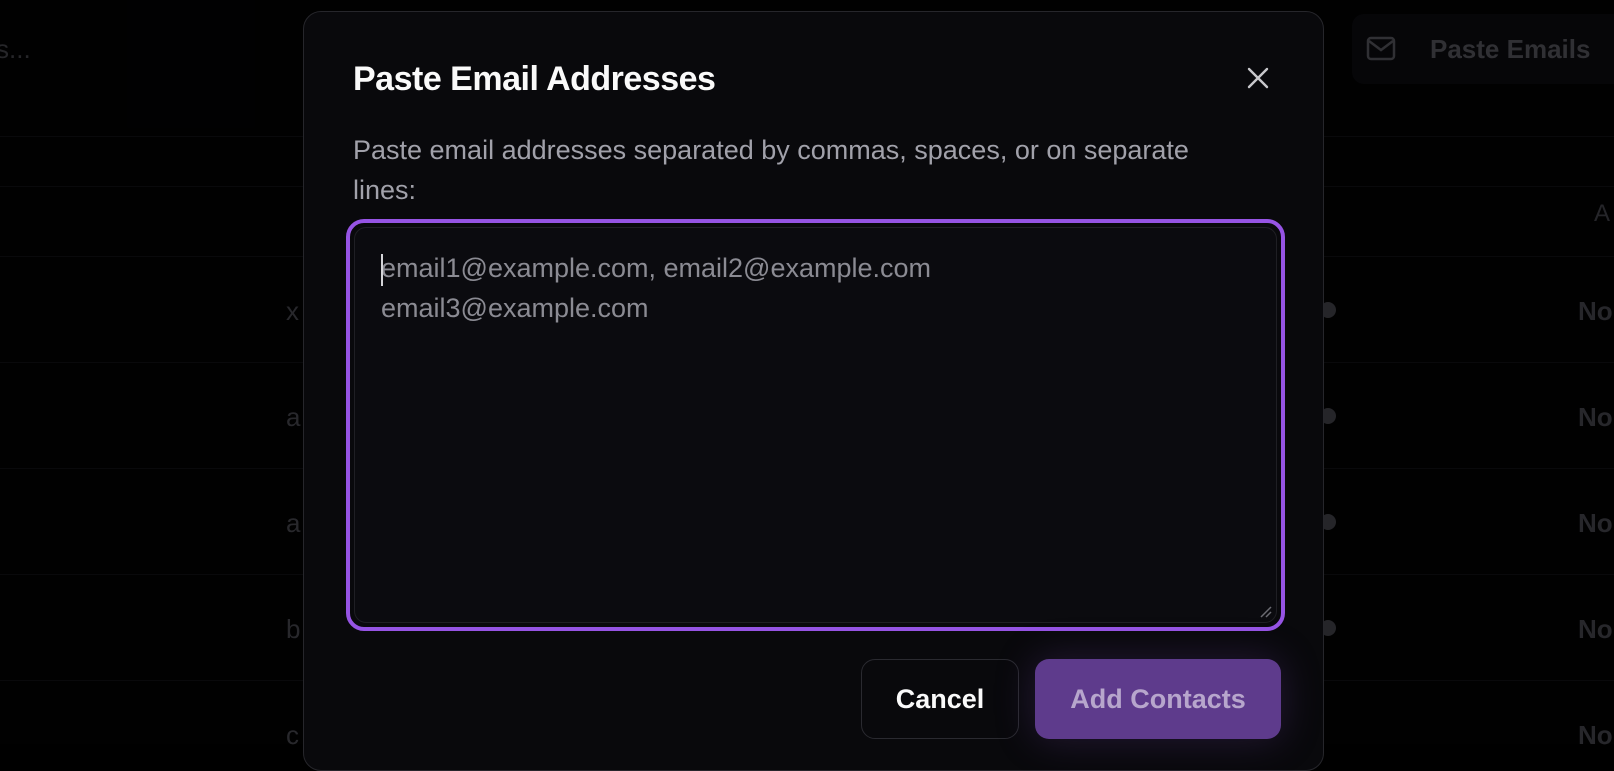  What do you see at coordinates (534, 79) in the screenshot?
I see `dialog-title: Paste Email Addresses` at bounding box center [534, 79].